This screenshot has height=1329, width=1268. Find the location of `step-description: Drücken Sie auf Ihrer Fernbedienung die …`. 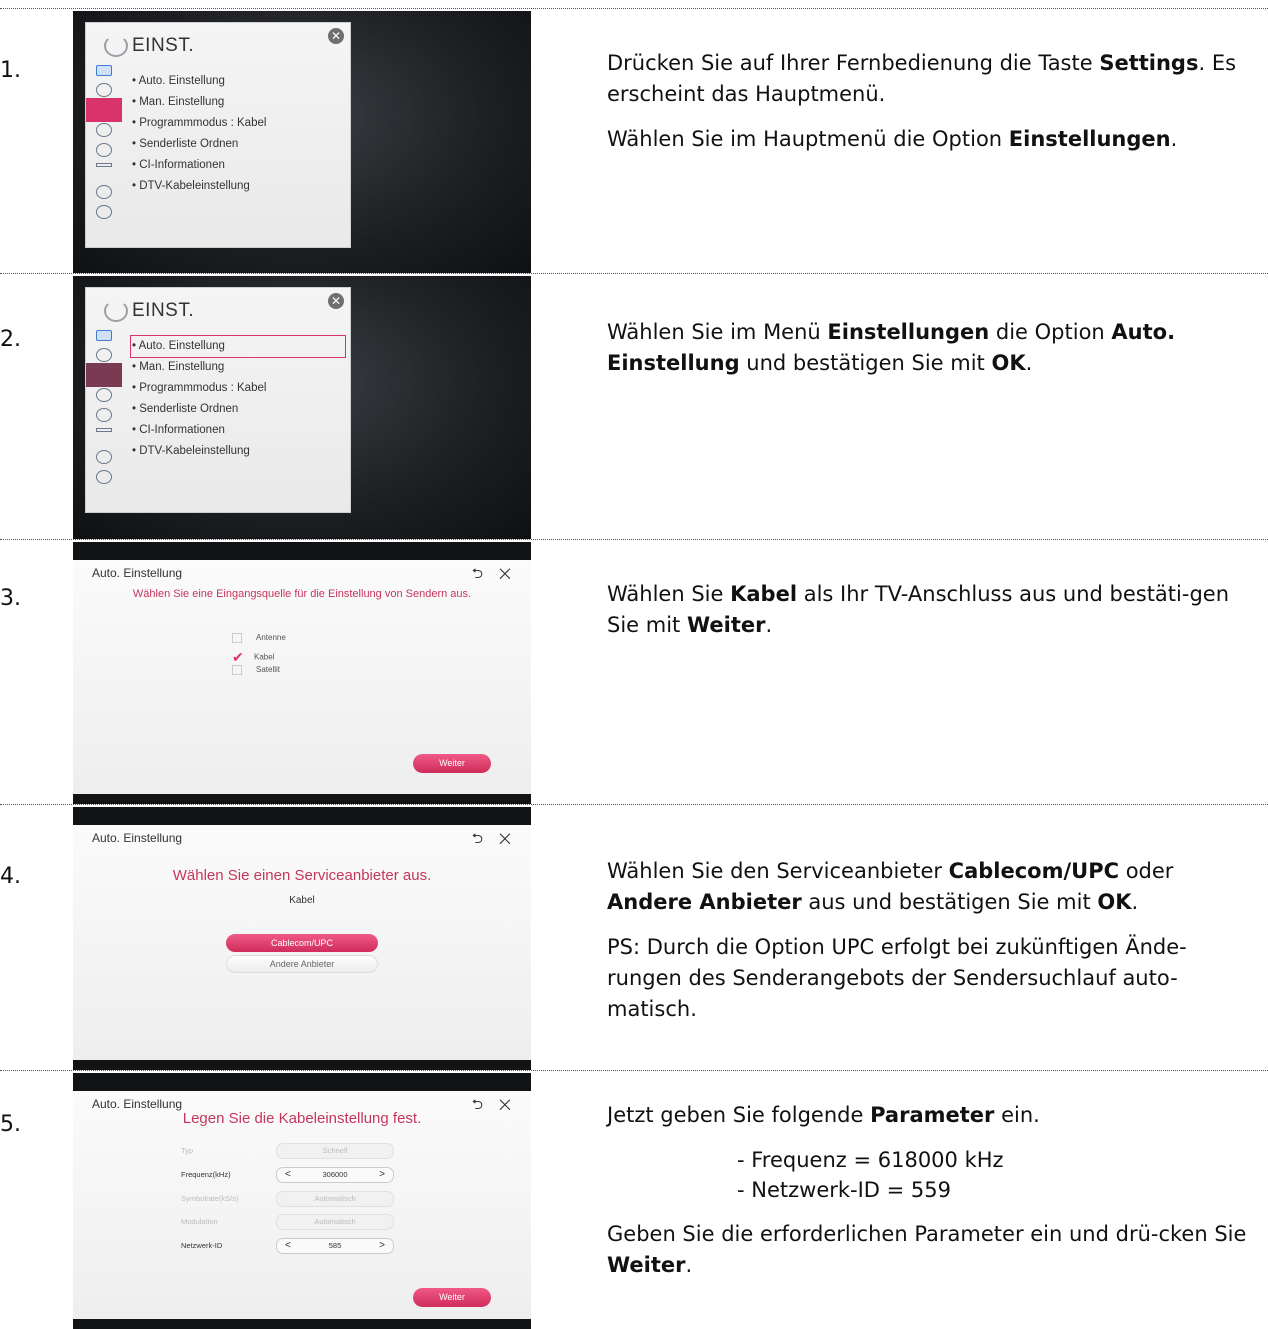

step-description: Drücken Sie auf Ihrer Fernbedienung die … is located at coordinates (932, 108).